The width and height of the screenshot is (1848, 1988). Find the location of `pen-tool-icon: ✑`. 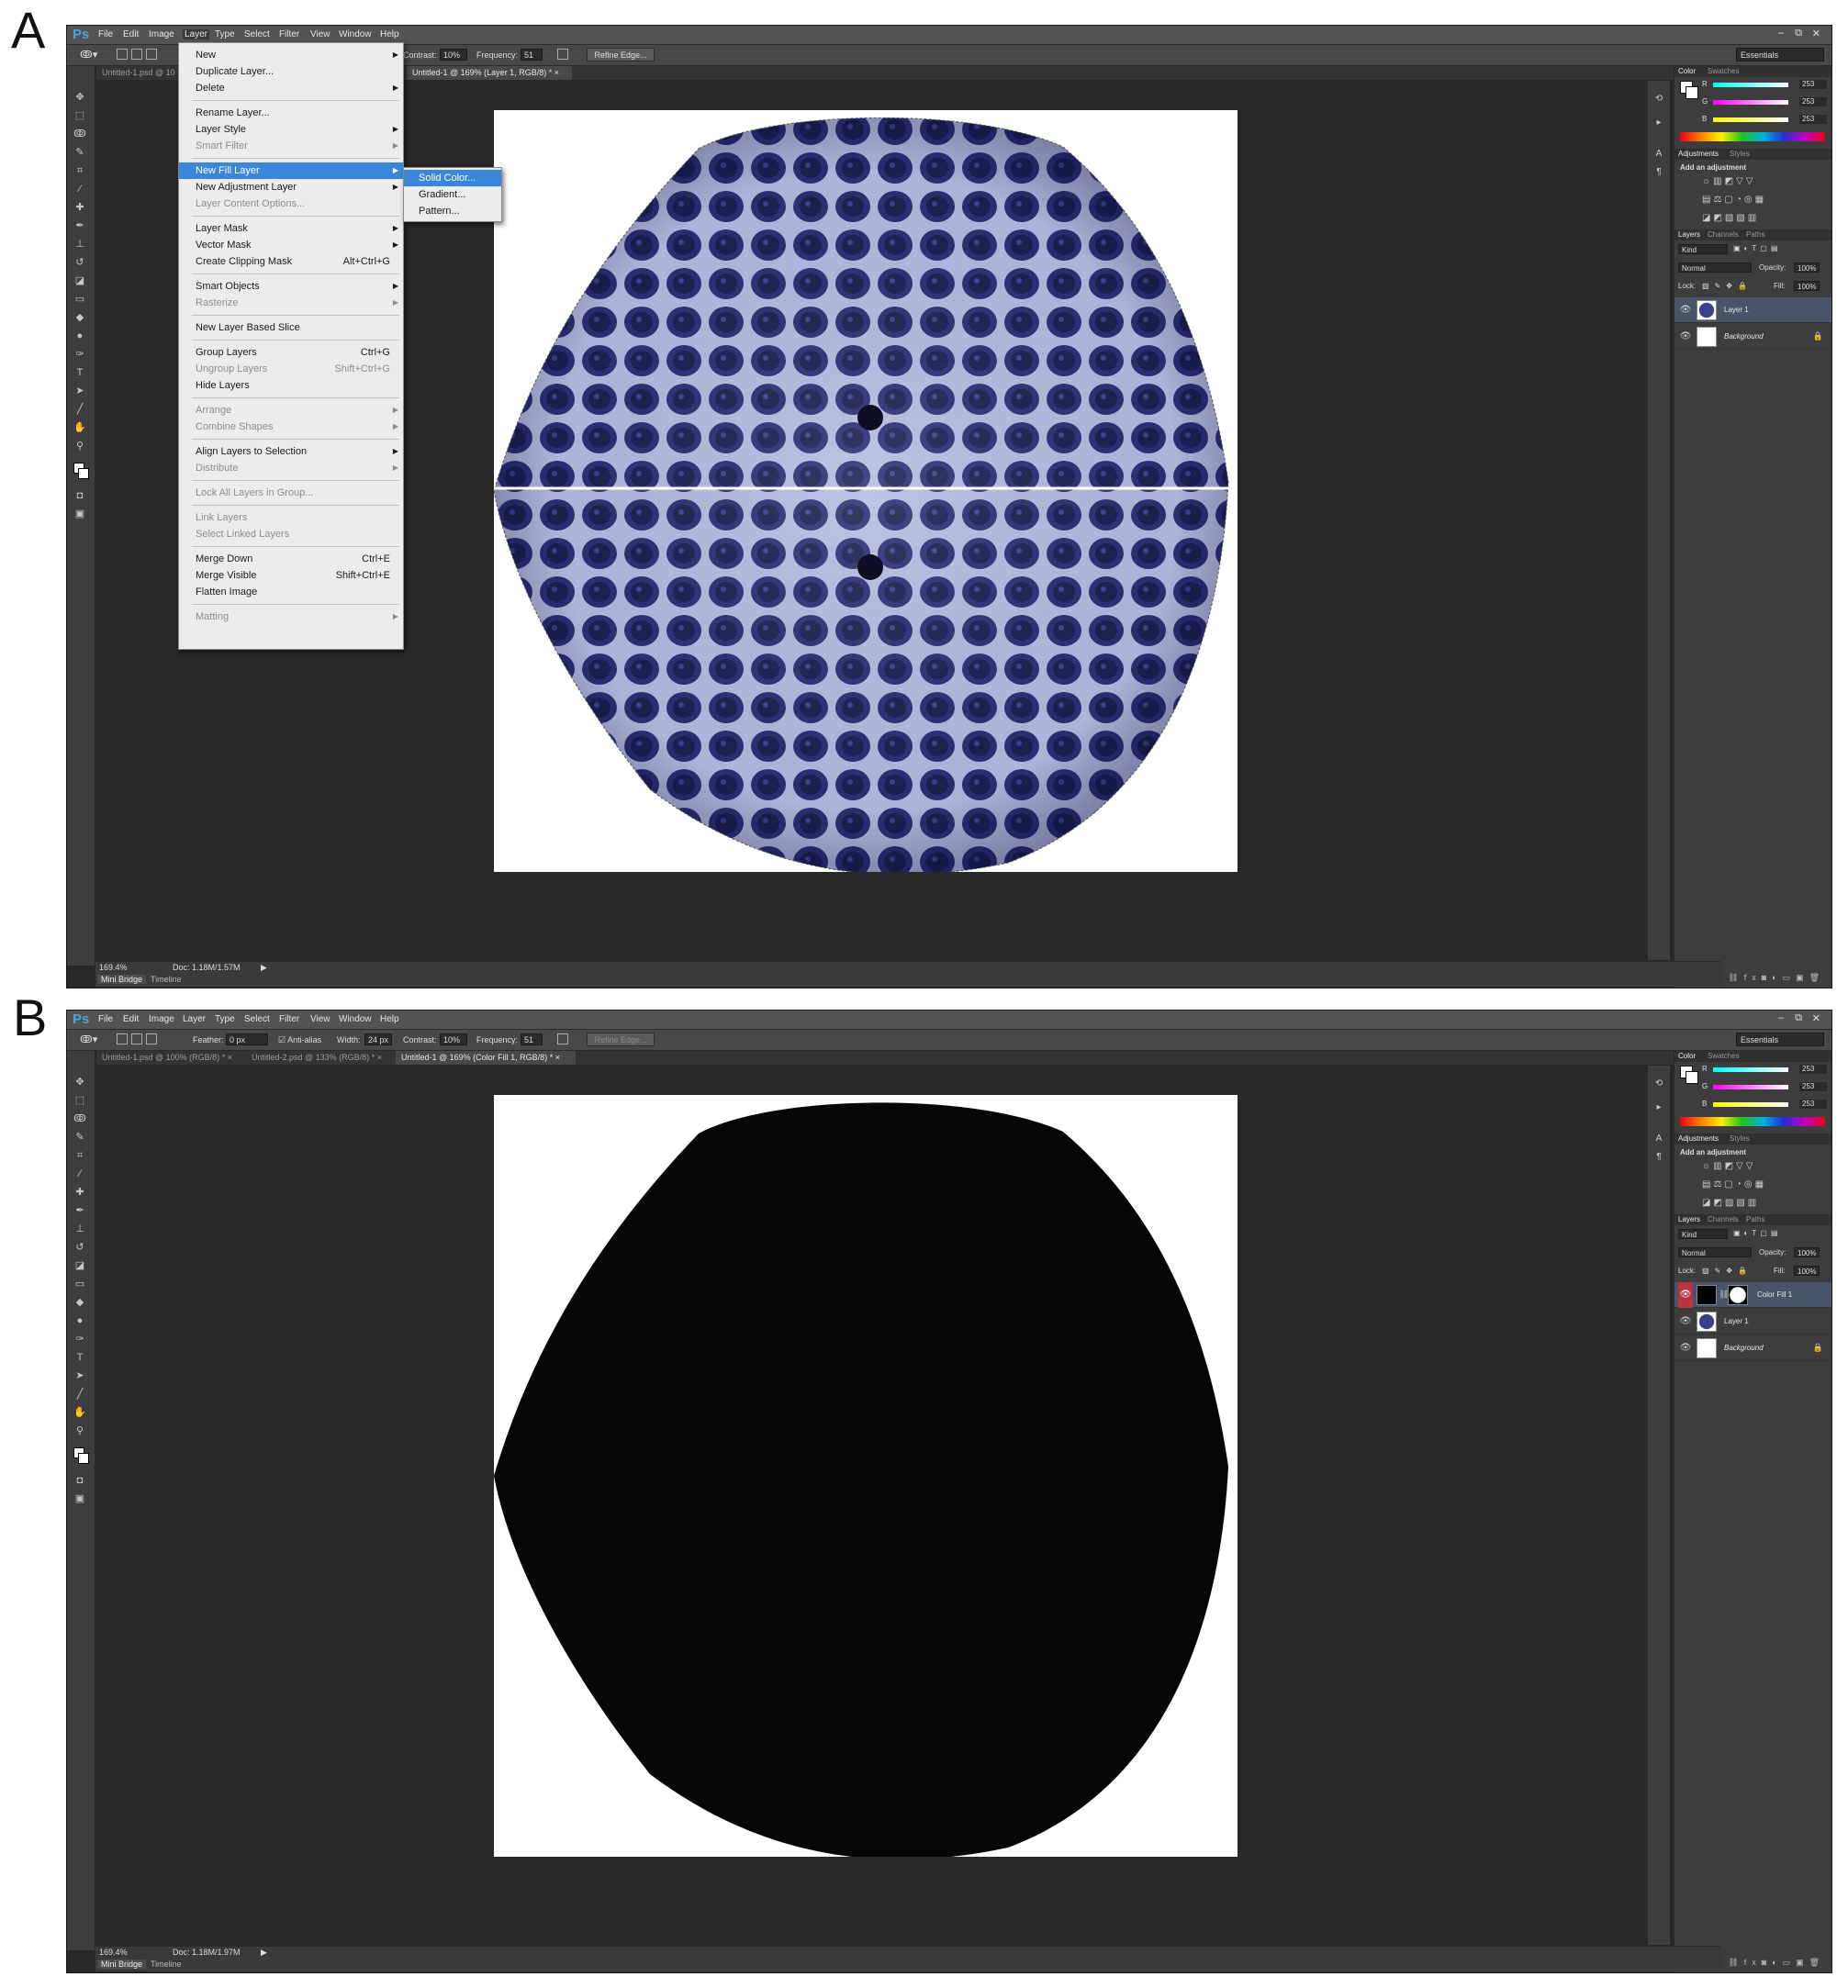

pen-tool-icon: ✑ is located at coordinates (79, 354).